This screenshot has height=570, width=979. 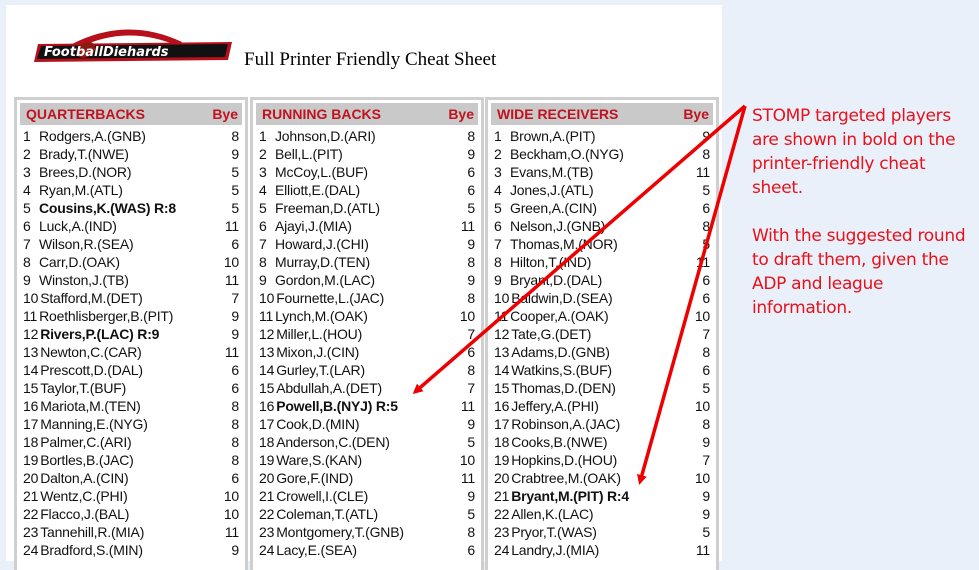 I want to click on player-name: Wentz,C.(PHI), so click(x=84, y=496).